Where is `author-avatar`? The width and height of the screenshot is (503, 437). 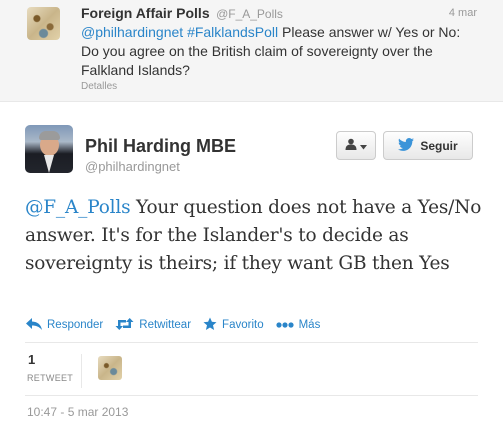 author-avatar is located at coordinates (49, 149).